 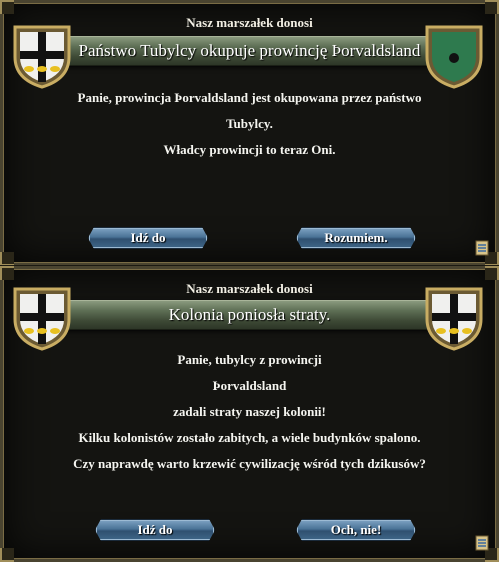 I want to click on oh-no-button: Och, nie!, so click(x=356, y=530).